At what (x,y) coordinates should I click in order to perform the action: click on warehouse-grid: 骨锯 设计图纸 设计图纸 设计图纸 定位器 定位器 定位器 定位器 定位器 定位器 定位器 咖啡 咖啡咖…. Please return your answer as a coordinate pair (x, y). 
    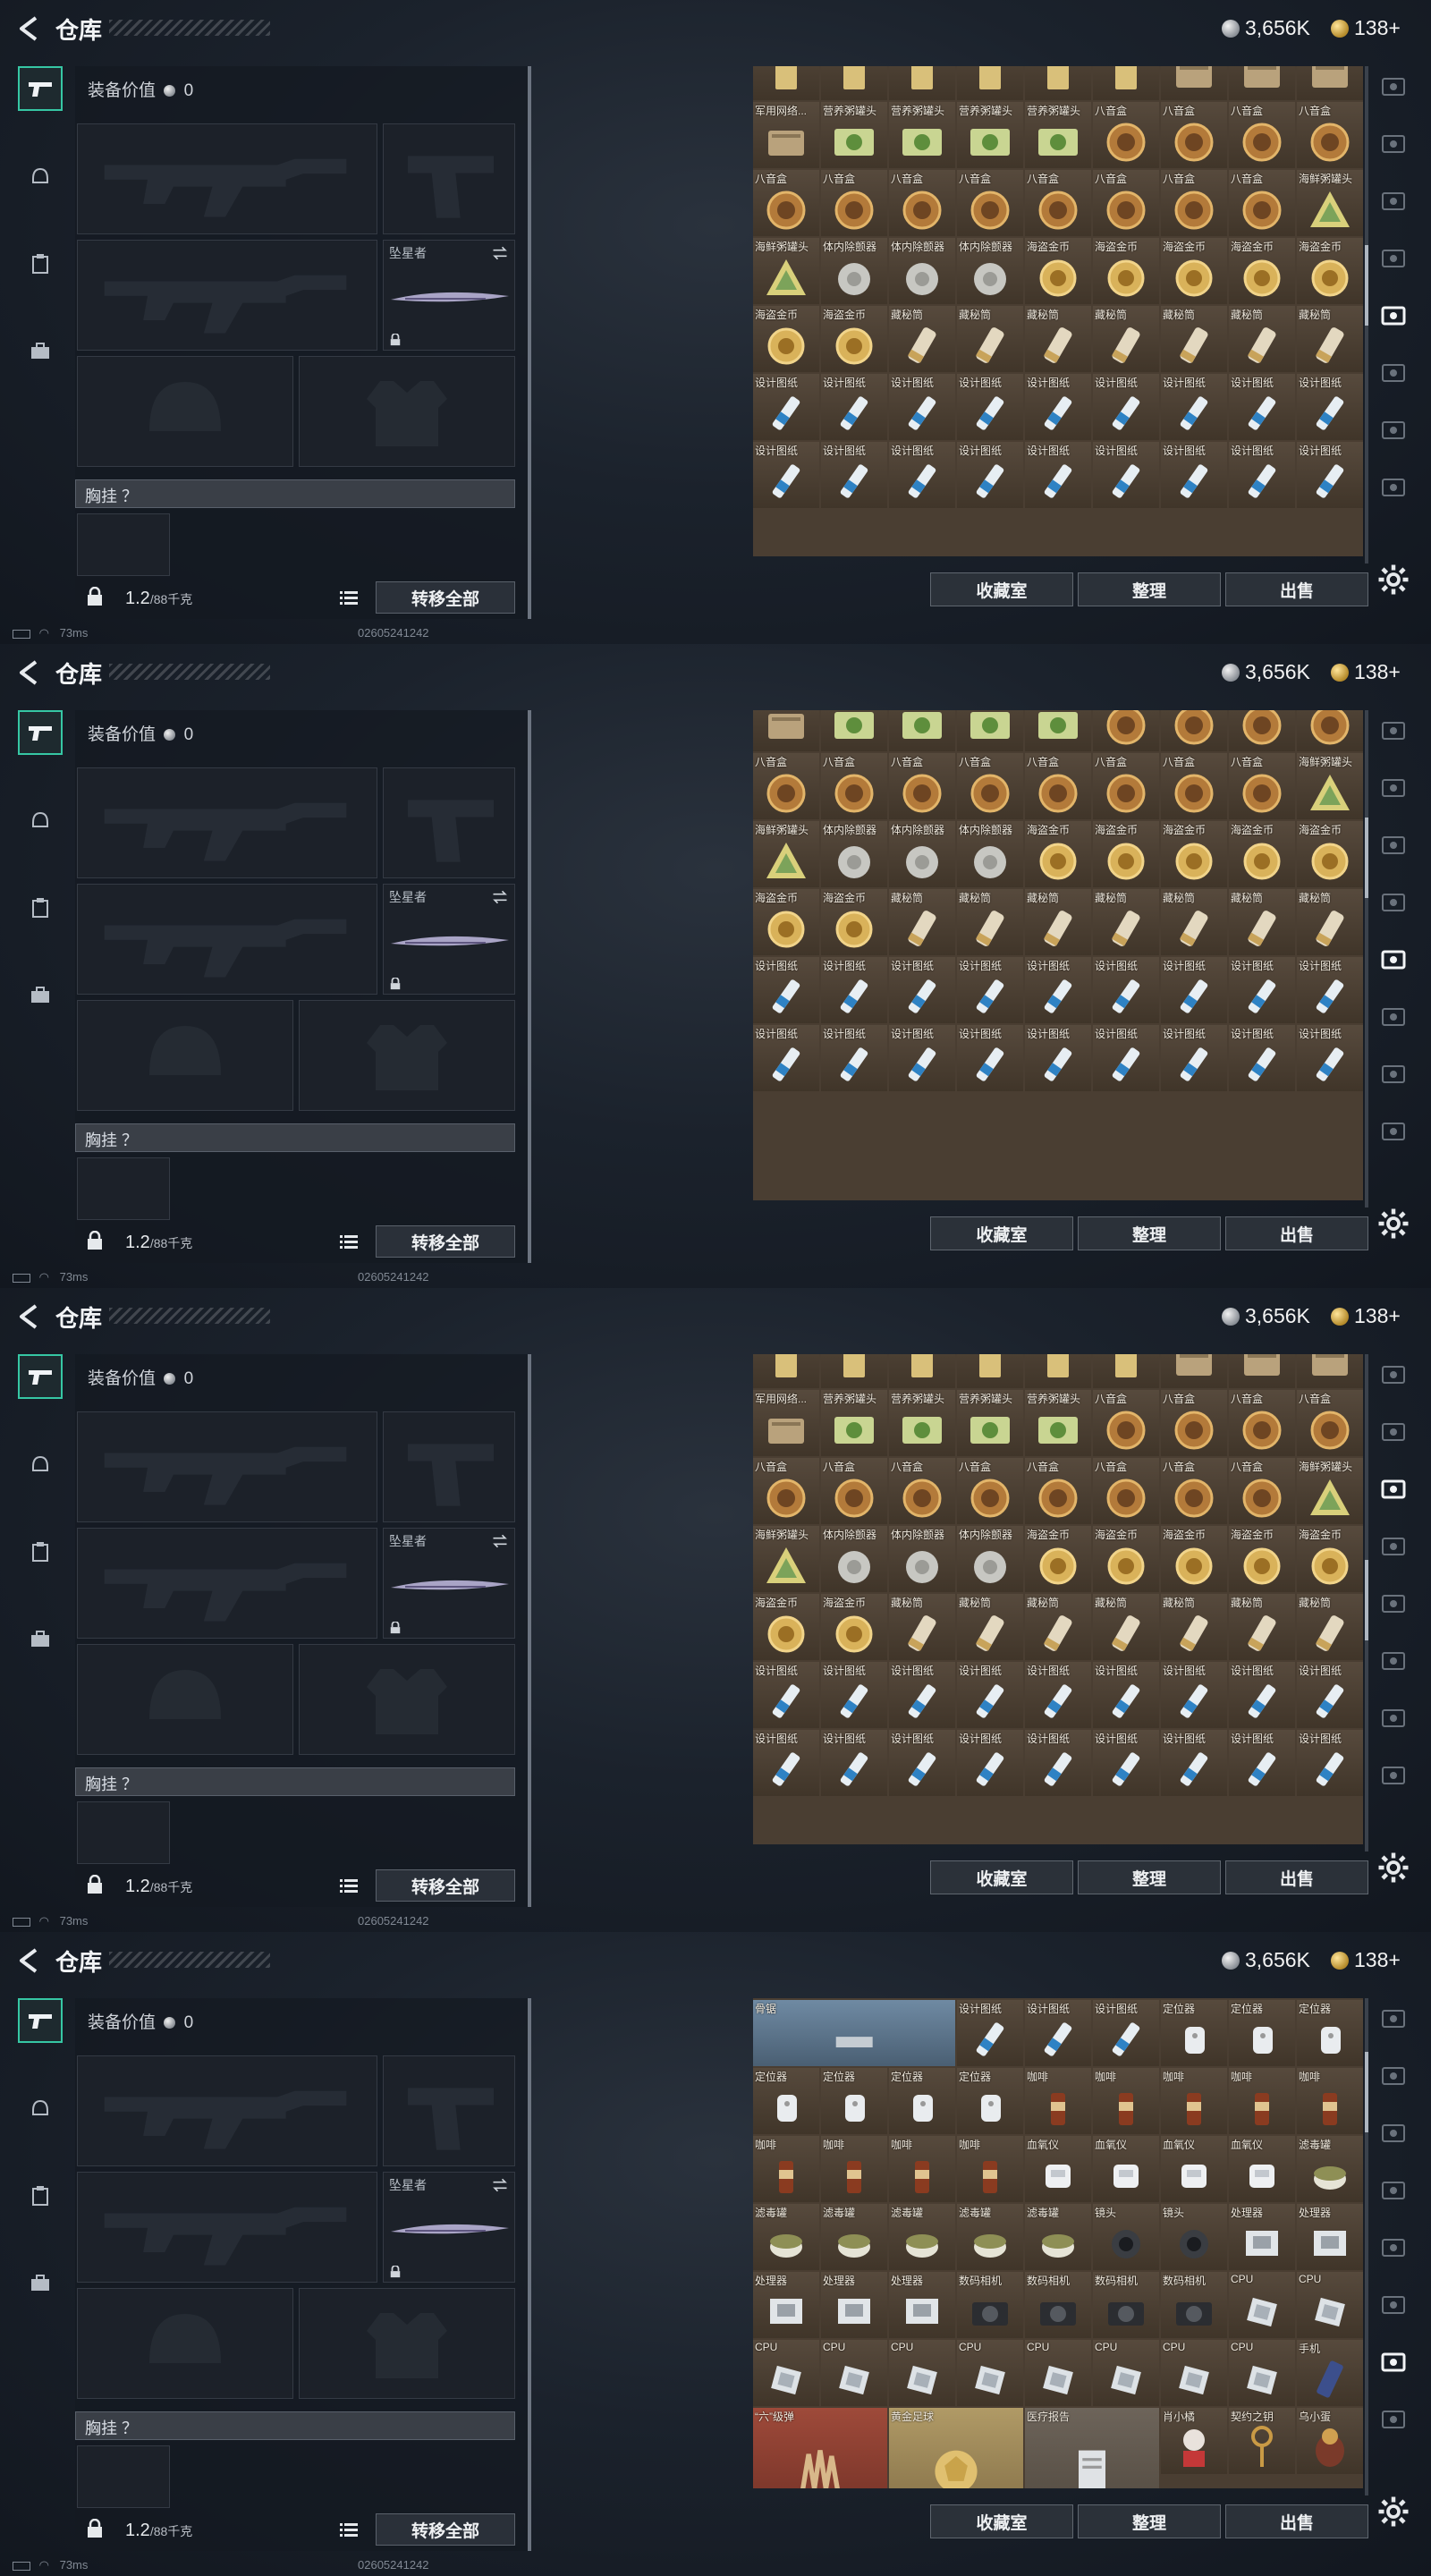
    Looking at the image, I should click on (1058, 2243).